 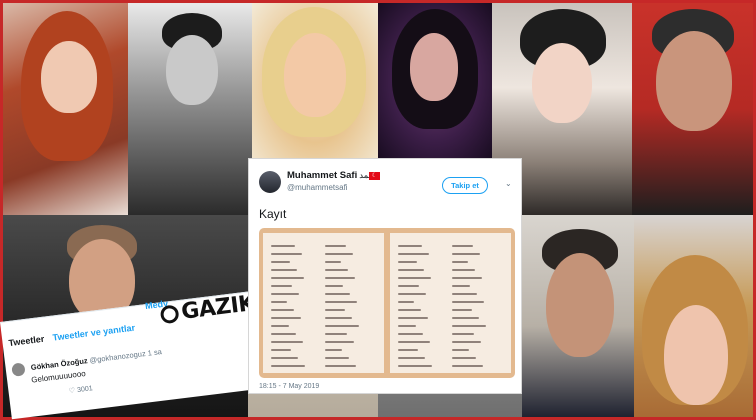 I want to click on logo-mark-icon, so click(x=169, y=314).